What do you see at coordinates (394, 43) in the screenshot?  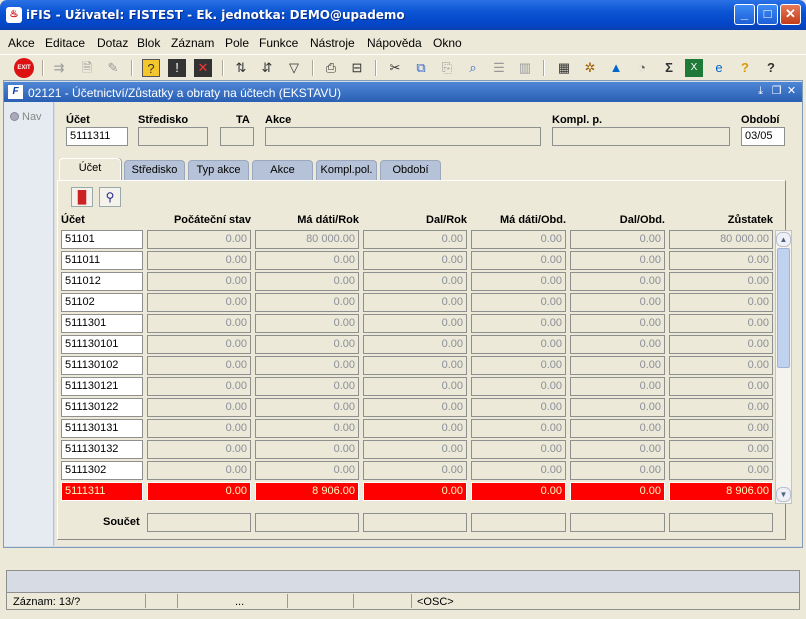 I see `menu-napoveda: Nápověda` at bounding box center [394, 43].